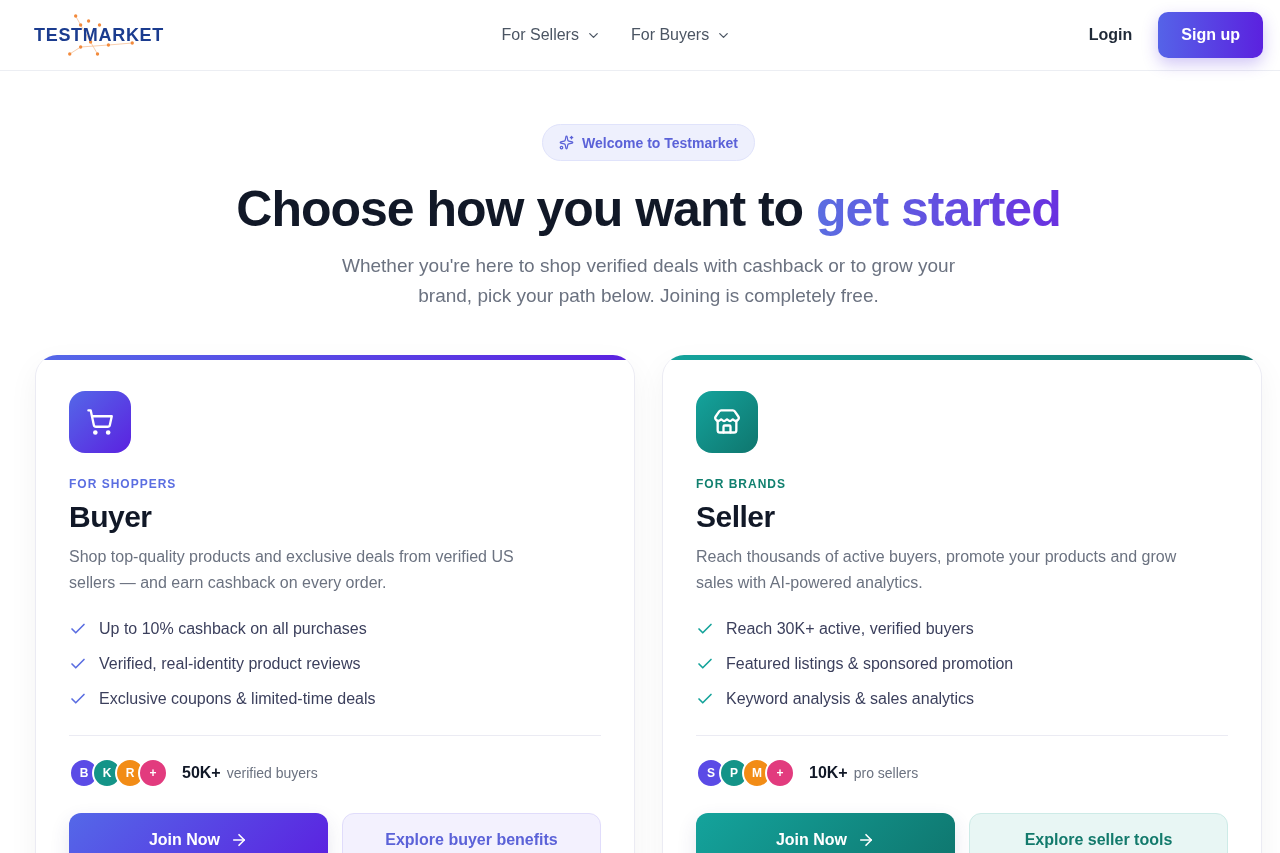 The image size is (1280, 853). I want to click on feature-text: Verified, real-identity product reviews, so click(230, 664).